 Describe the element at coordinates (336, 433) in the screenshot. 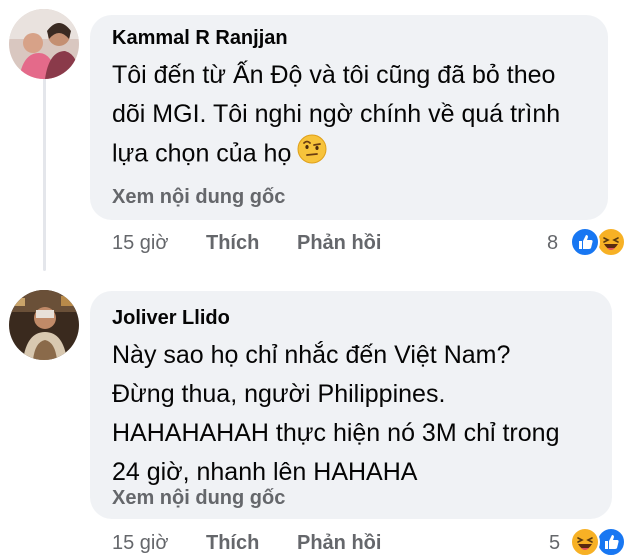

I see `comment-text-line: HAHAHAHAH thực hiện nó 3M chỉ trong` at that location.